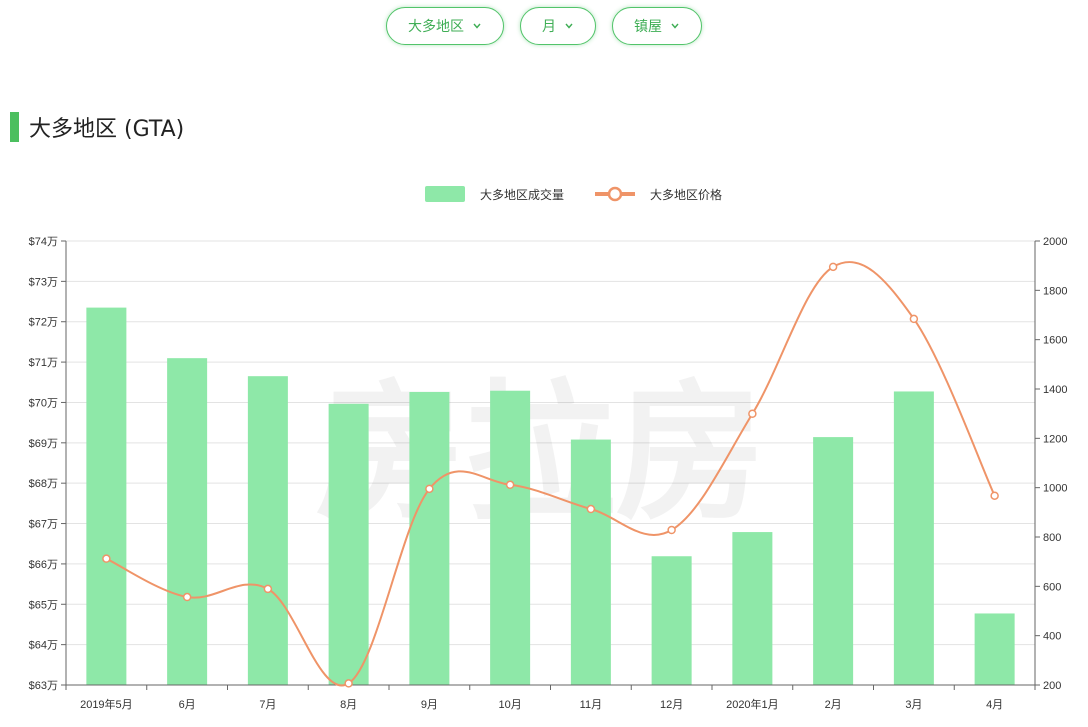 Image resolution: width=1088 pixels, height=727 pixels. I want to click on legend-swatch-volume, so click(445, 194).